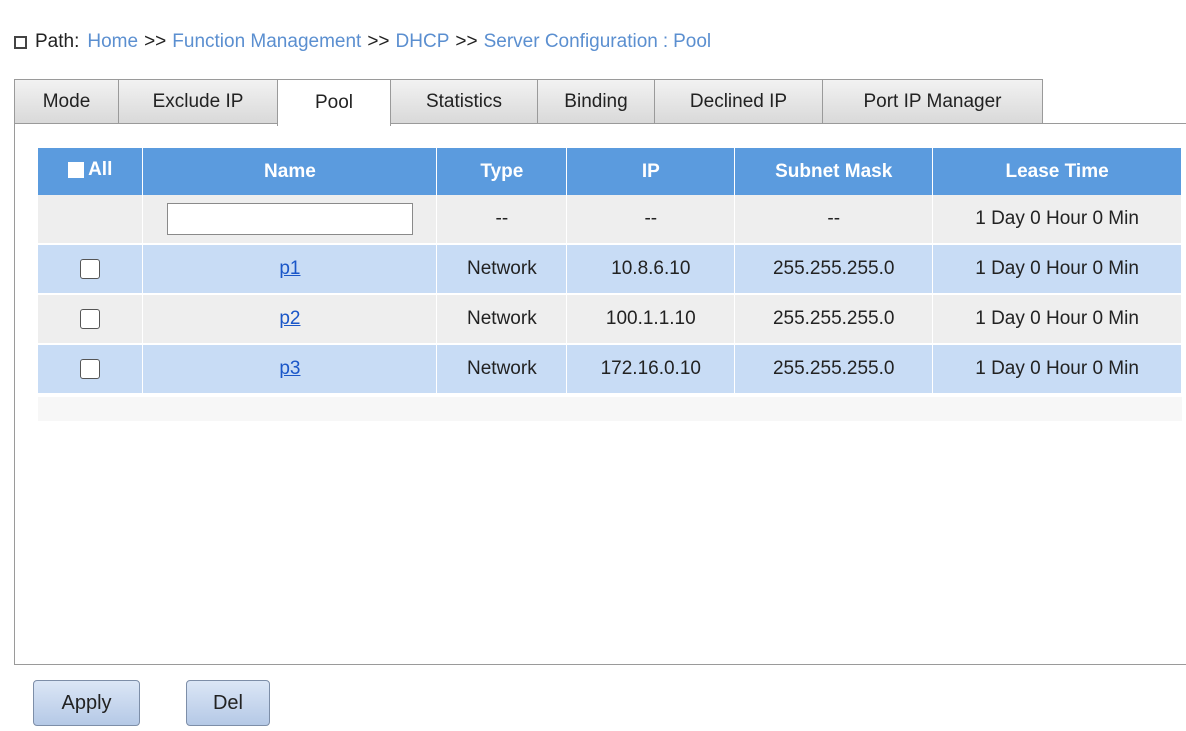 The width and height of the screenshot is (1186, 731). Describe the element at coordinates (289, 318) in the screenshot. I see `pool-name-link: p2` at that location.